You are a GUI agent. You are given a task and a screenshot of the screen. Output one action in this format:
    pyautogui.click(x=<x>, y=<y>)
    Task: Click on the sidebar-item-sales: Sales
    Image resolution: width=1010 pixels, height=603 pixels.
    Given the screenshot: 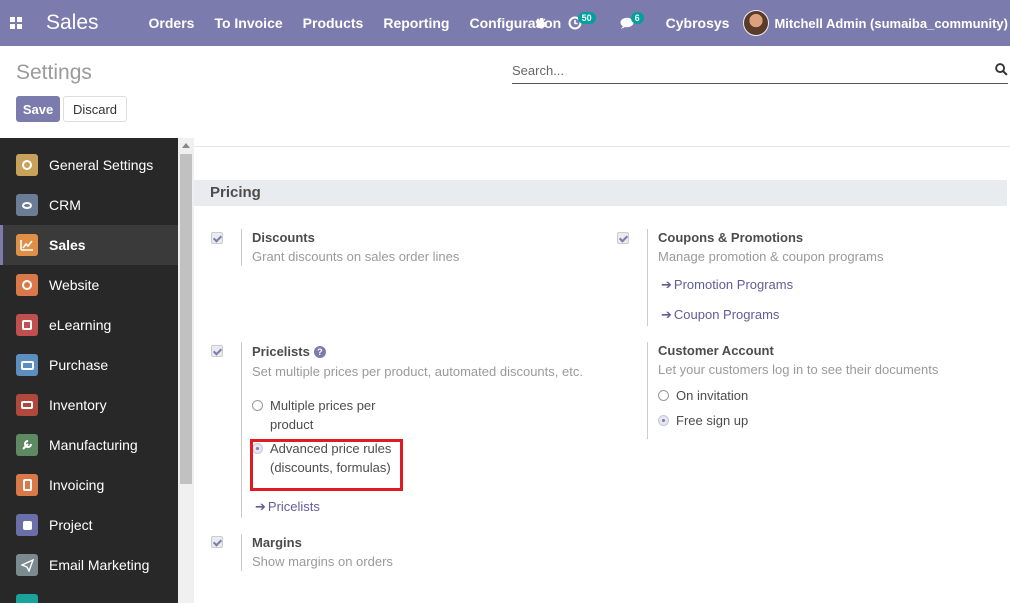 What is the action you would take?
    pyautogui.click(x=89, y=245)
    